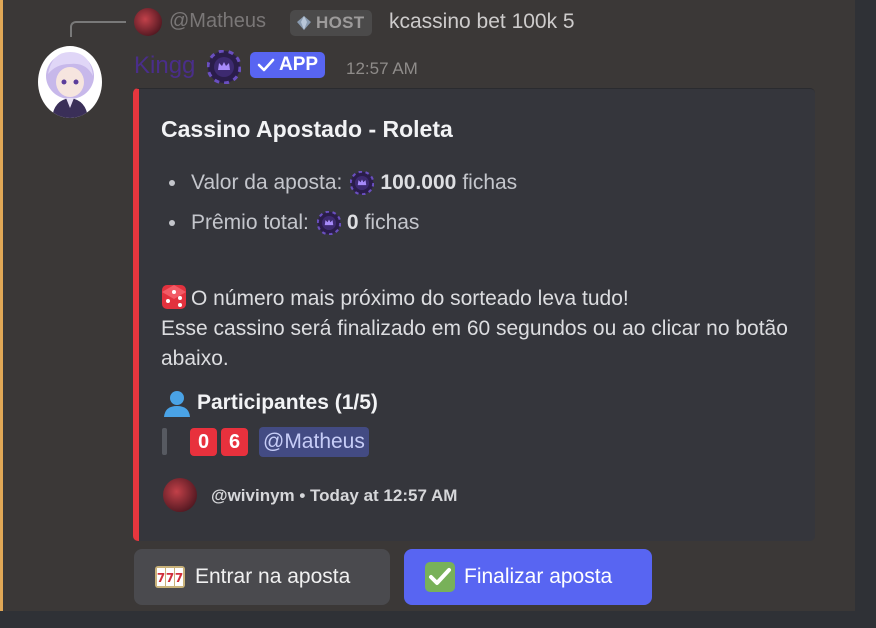 The image size is (876, 628). I want to click on check-icon, so click(266, 65).